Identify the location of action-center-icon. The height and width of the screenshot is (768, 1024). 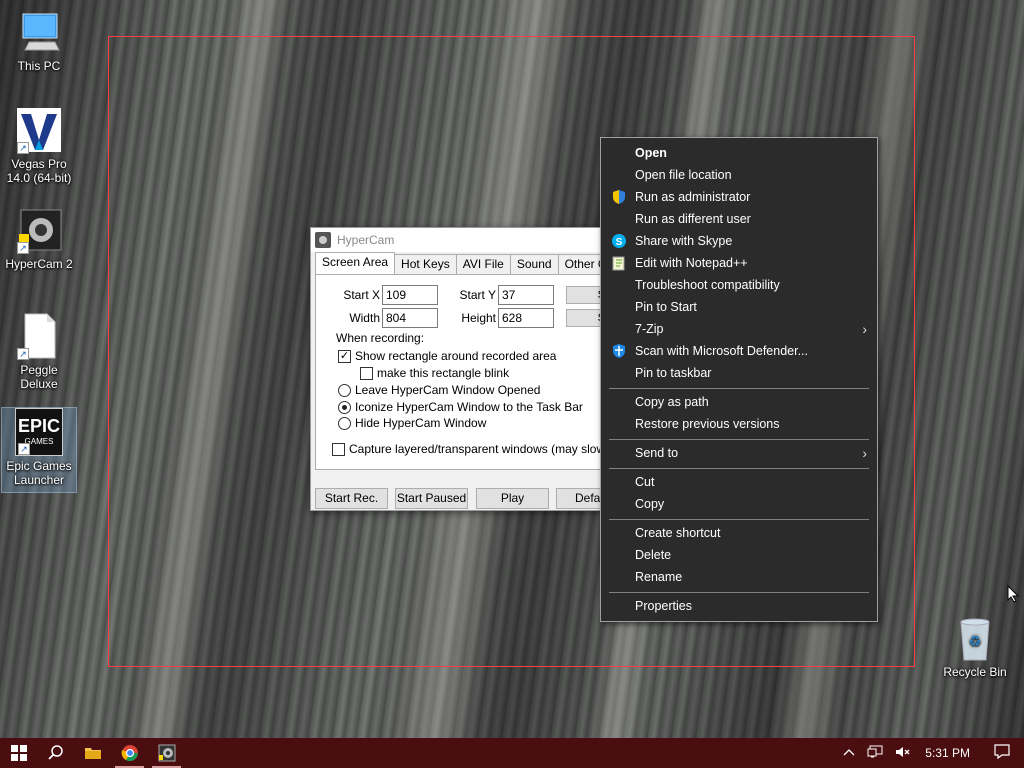
(1002, 753).